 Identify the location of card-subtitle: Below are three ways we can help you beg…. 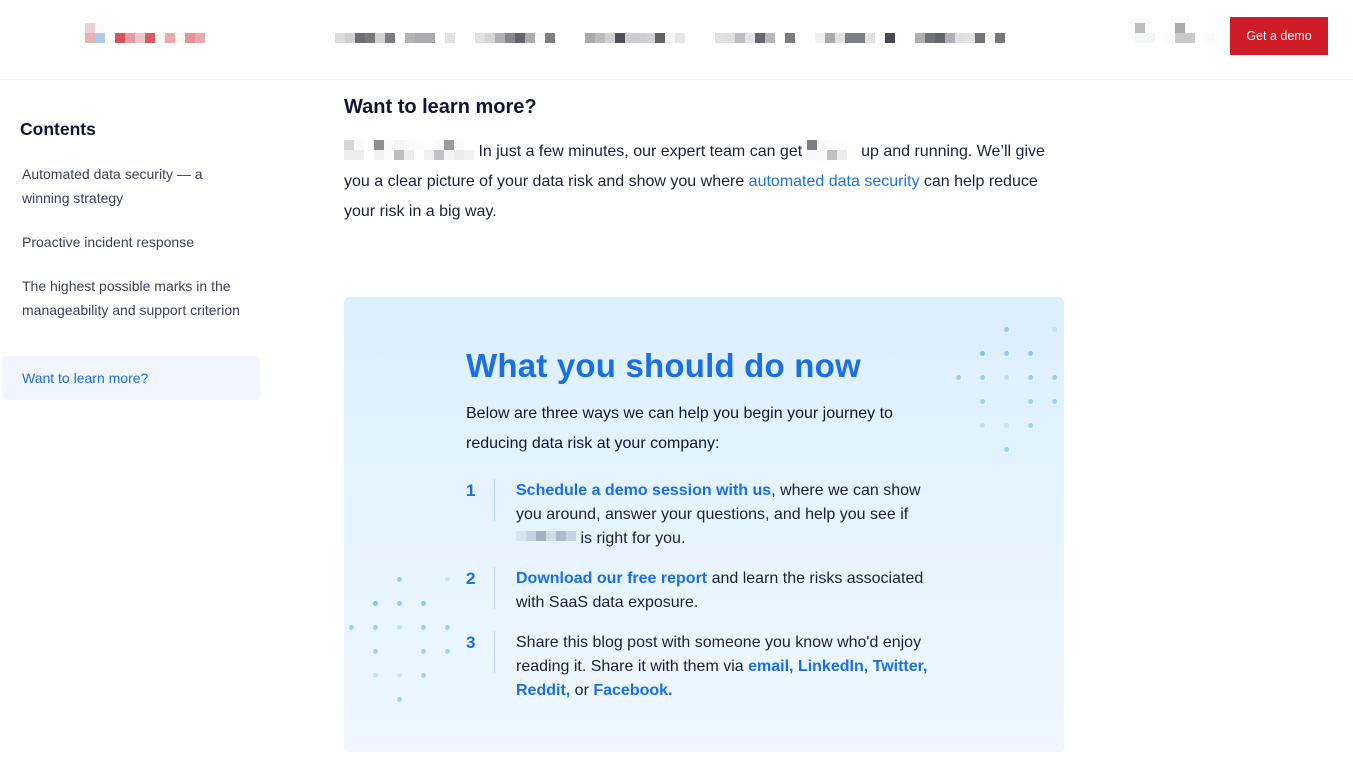
(679, 428).